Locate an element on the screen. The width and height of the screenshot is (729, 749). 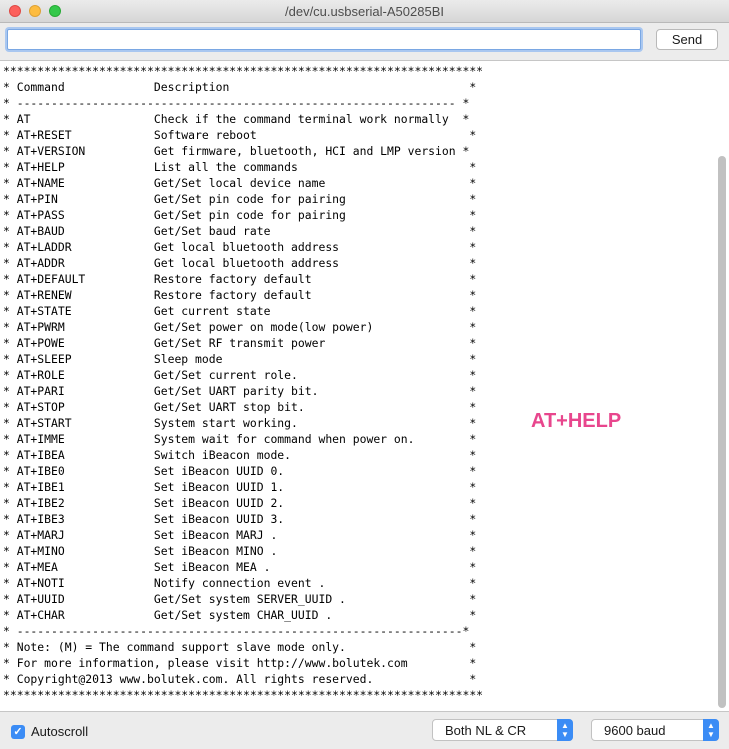
console-line: * AT+MEA Set iBeacon MEA . * is located at coordinates (240, 567).